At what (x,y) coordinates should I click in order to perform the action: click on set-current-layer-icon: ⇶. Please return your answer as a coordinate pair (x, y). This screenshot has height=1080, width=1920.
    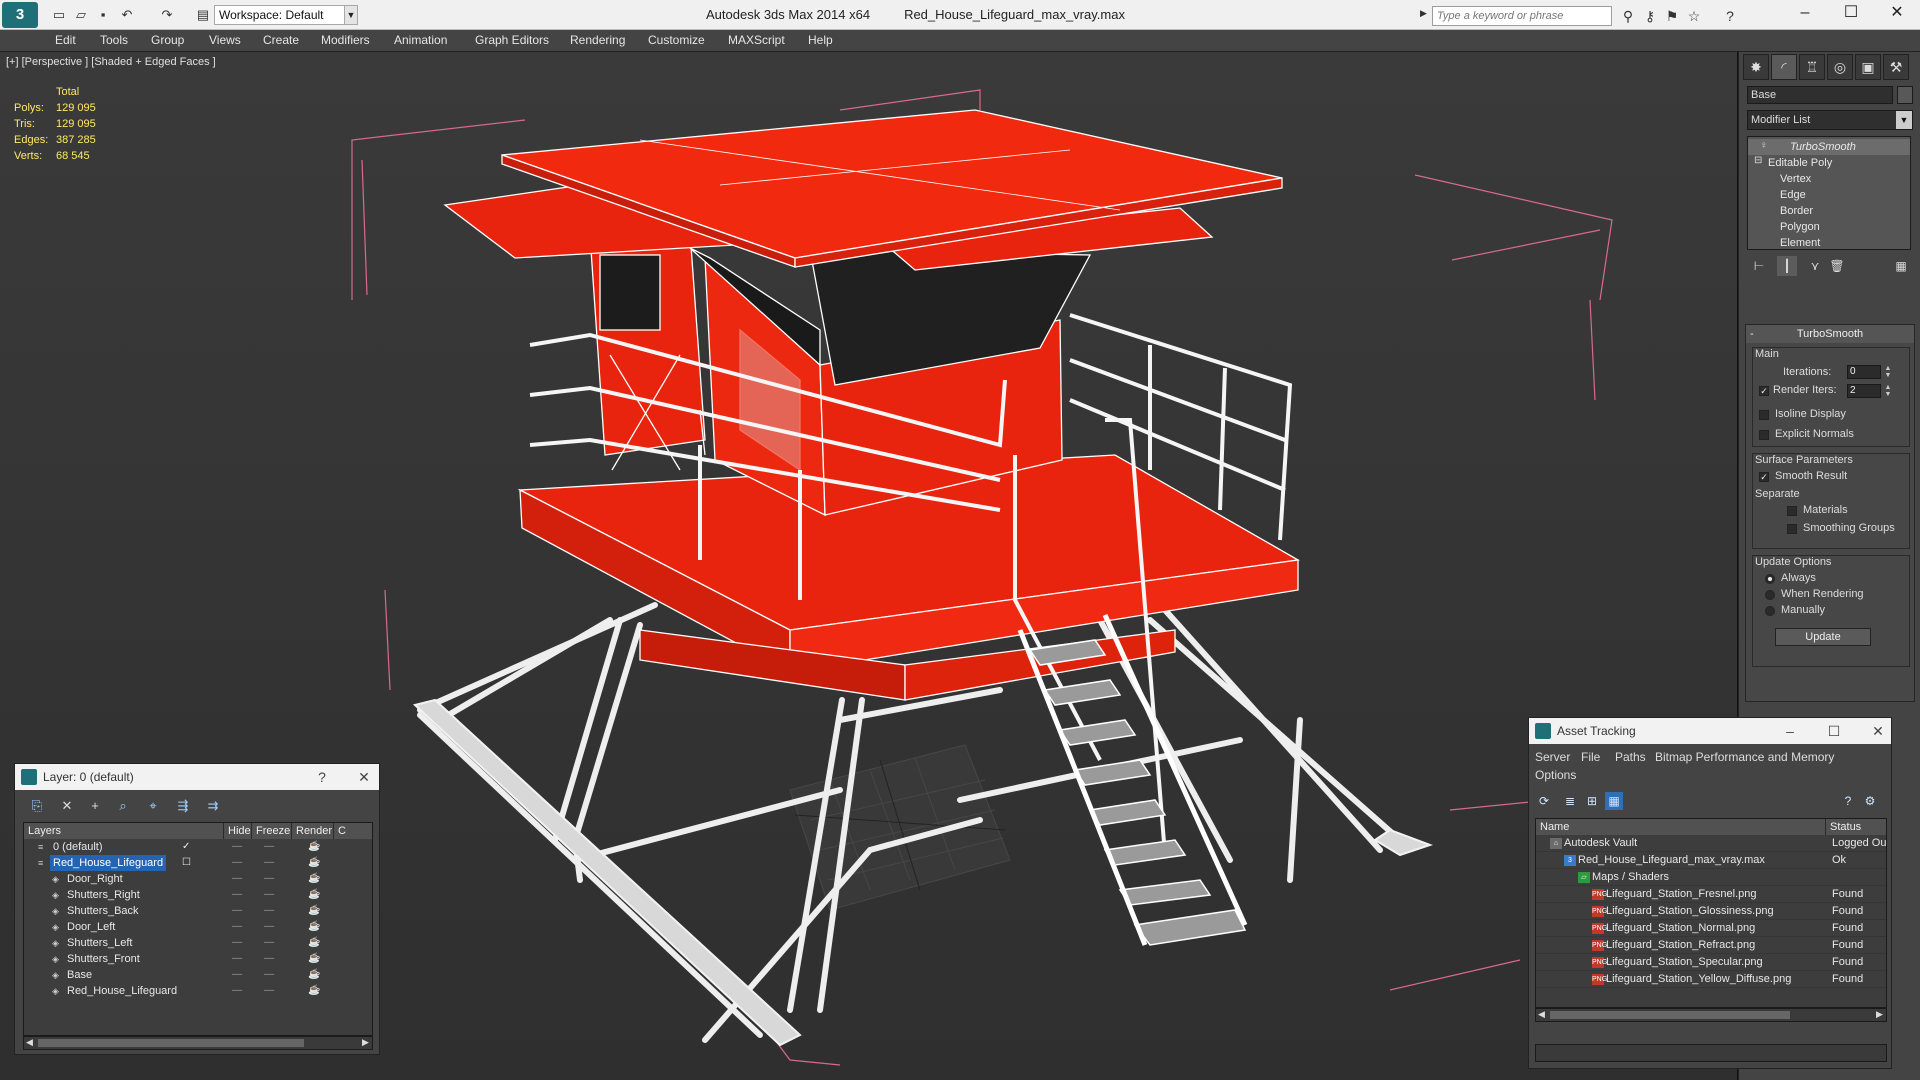
    Looking at the image, I should click on (183, 806).